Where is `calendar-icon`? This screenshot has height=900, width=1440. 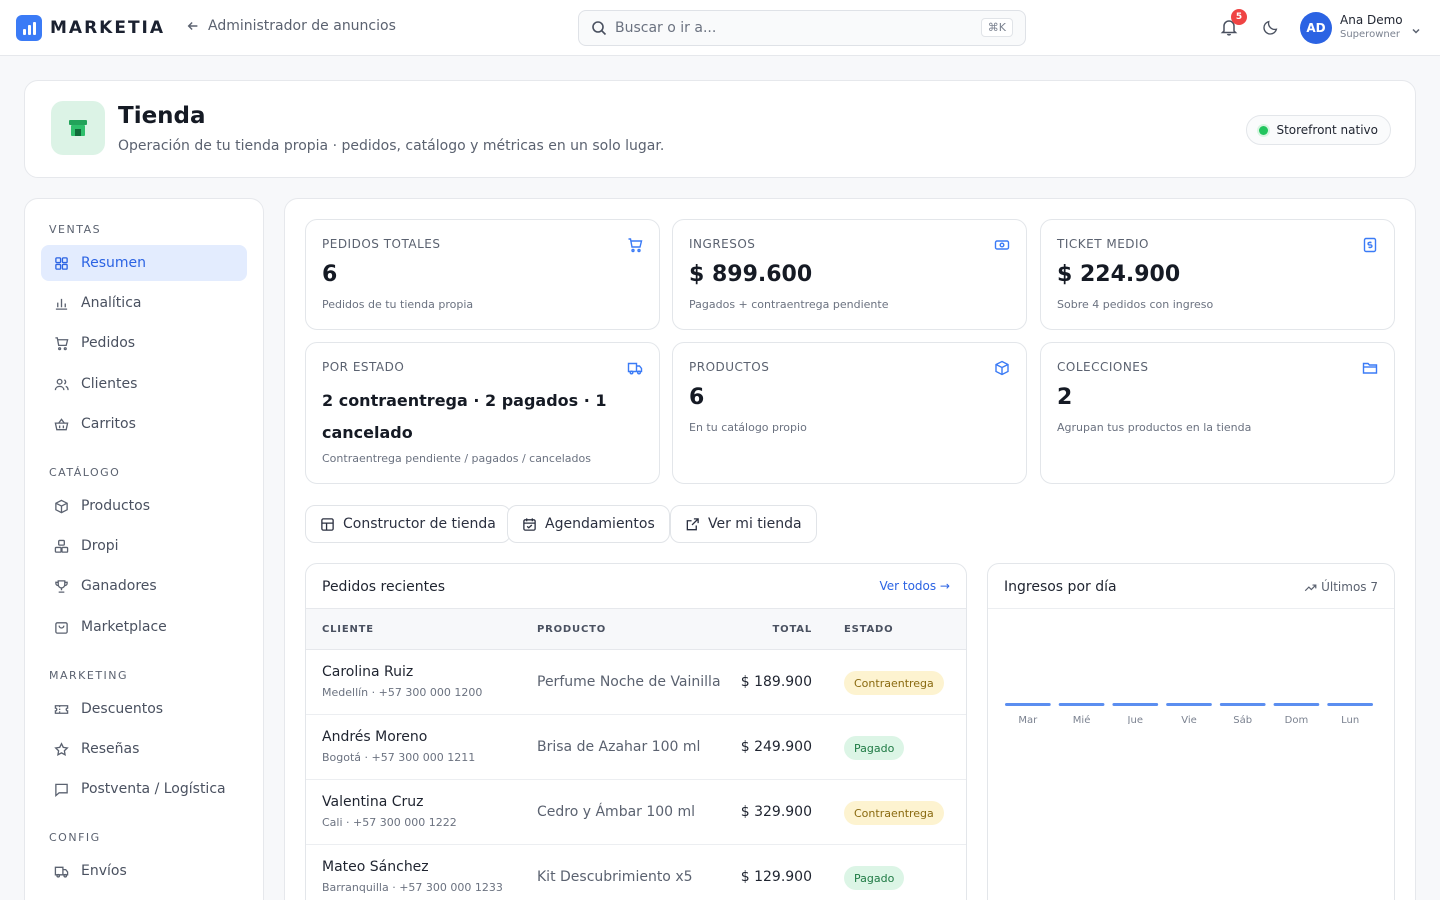
calendar-icon is located at coordinates (529, 524).